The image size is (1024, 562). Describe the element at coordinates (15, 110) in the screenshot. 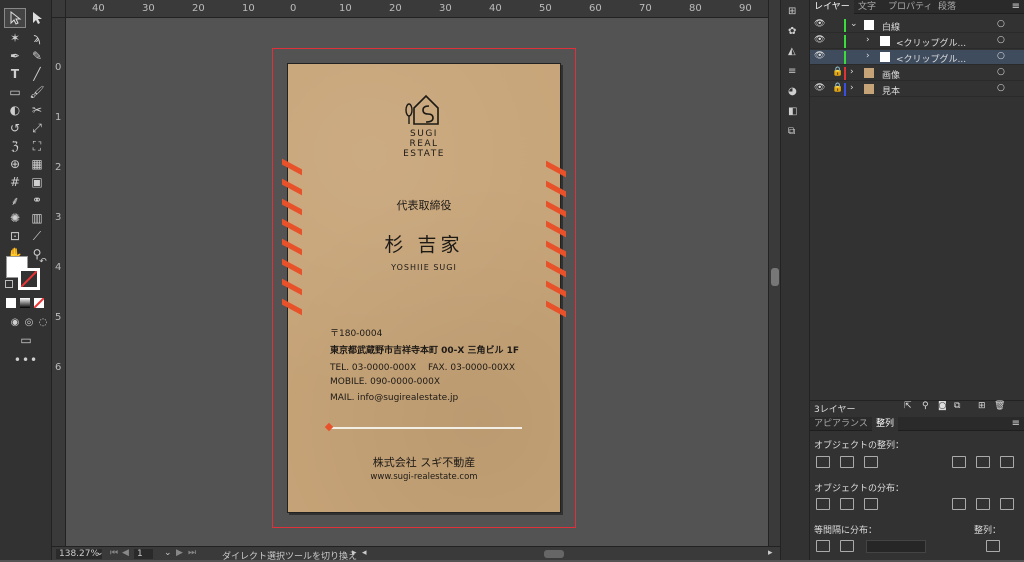

I see `shaper-tool-icon: ◐` at that location.